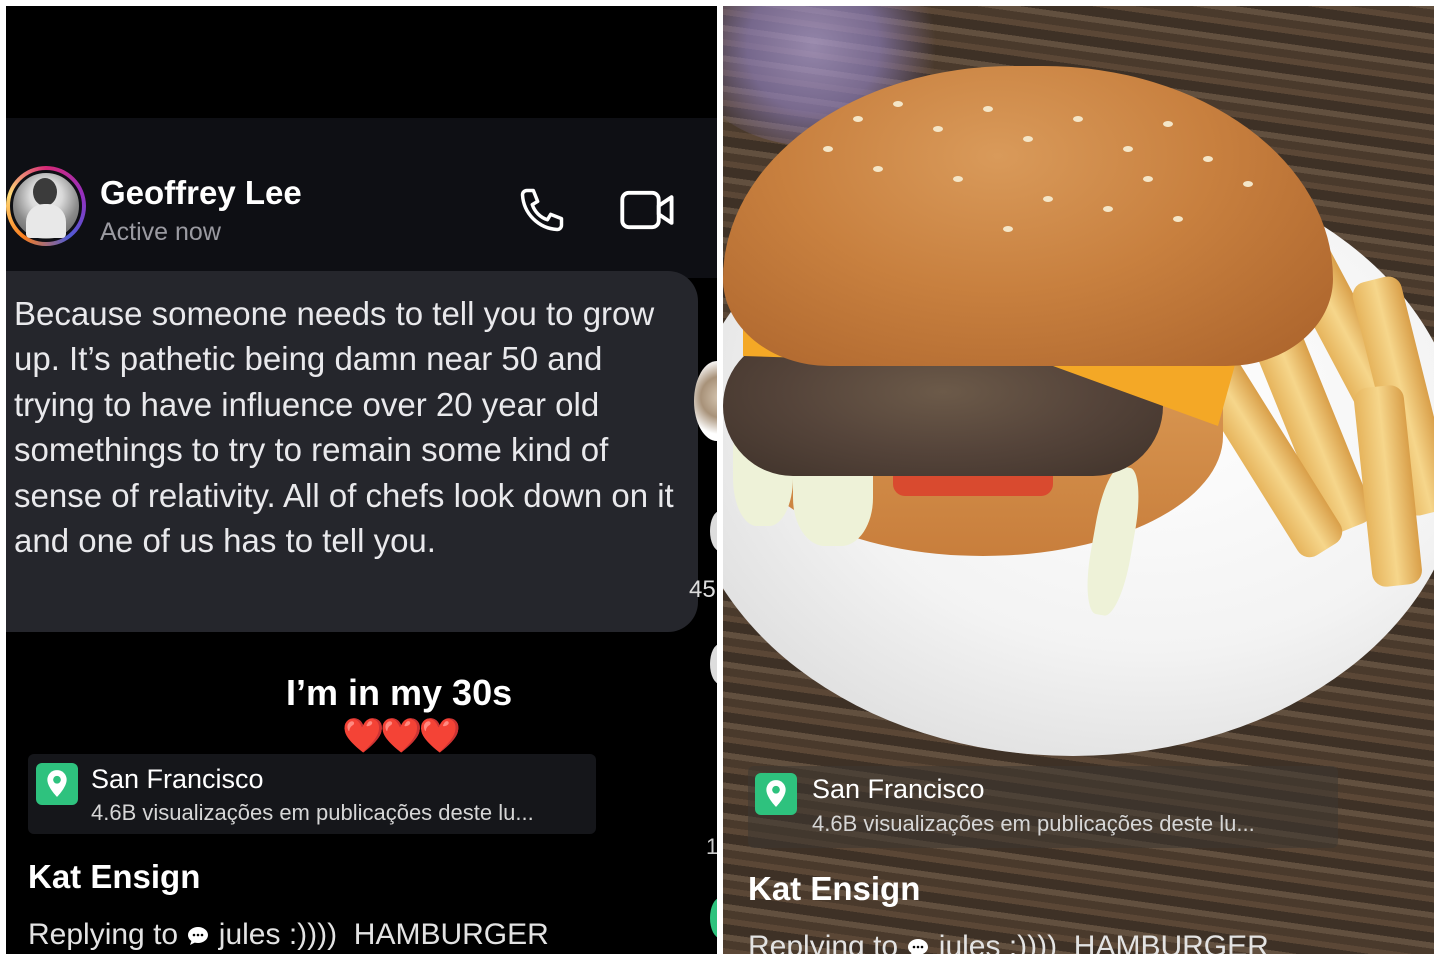 Image resolution: width=1440 pixels, height=960 pixels. I want to click on video-call-button, so click(648, 210).